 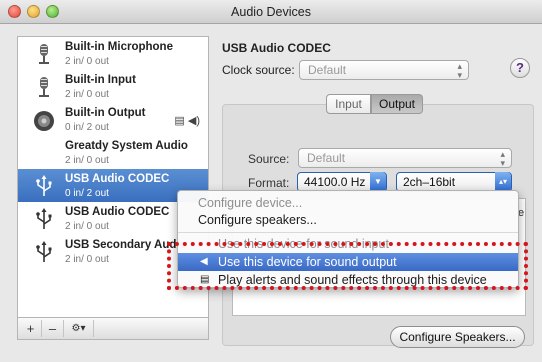 What do you see at coordinates (44, 121) in the screenshot?
I see `speaker-icon` at bounding box center [44, 121].